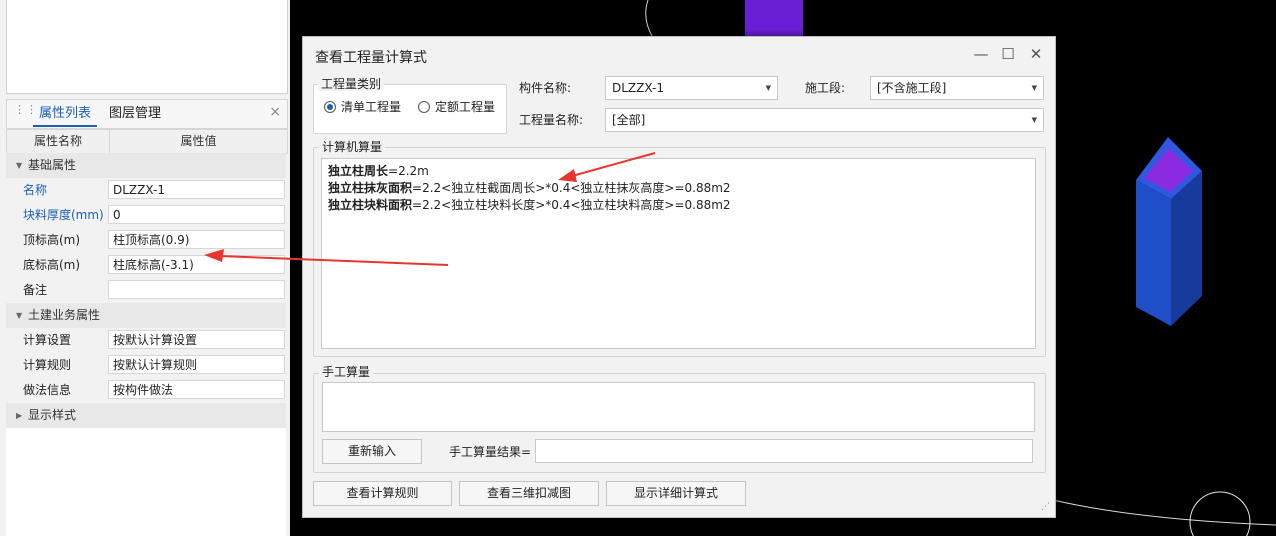 Image resolution: width=1276 pixels, height=536 pixels. Describe the element at coordinates (196, 339) in the screenshot. I see `property-value-field: 按默认计算设置` at that location.